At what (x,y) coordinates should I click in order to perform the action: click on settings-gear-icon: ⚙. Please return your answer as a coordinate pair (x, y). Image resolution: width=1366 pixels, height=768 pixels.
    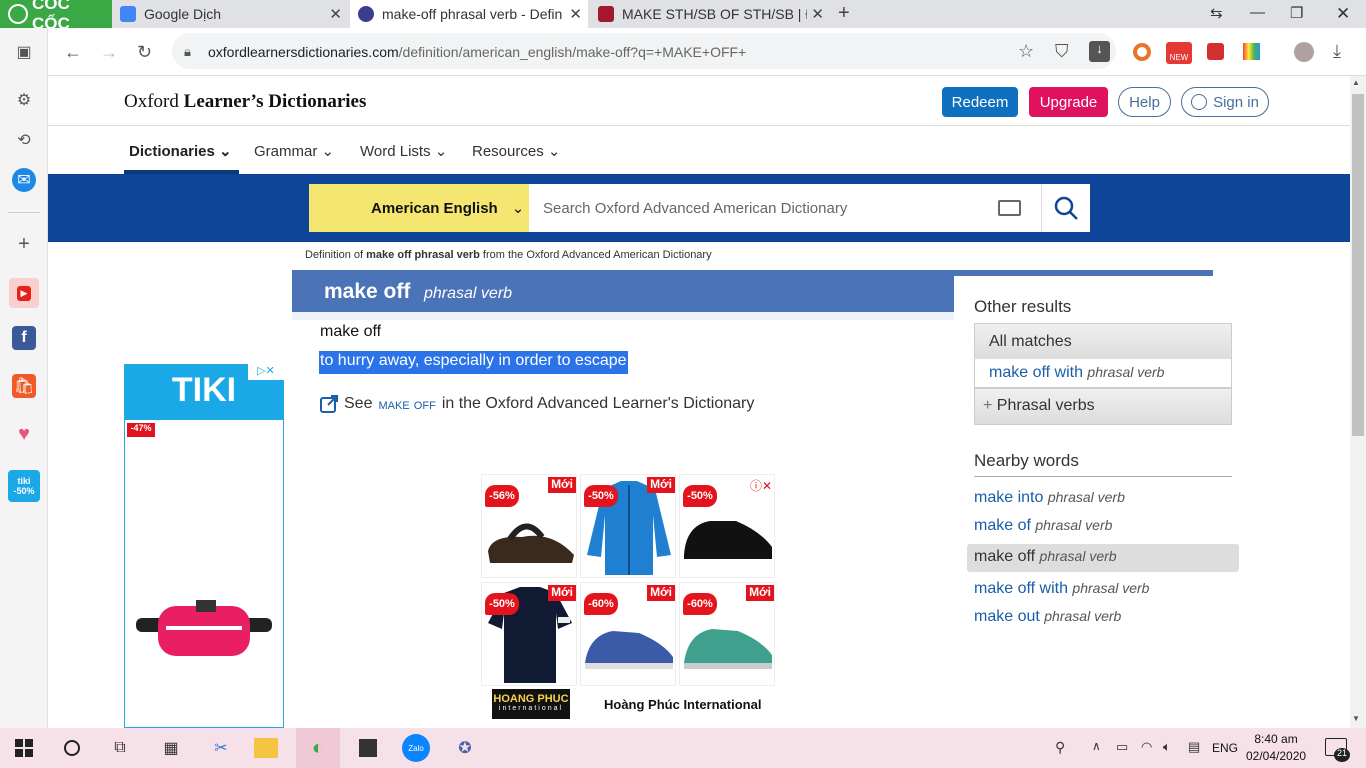
    Looking at the image, I should click on (24, 100).